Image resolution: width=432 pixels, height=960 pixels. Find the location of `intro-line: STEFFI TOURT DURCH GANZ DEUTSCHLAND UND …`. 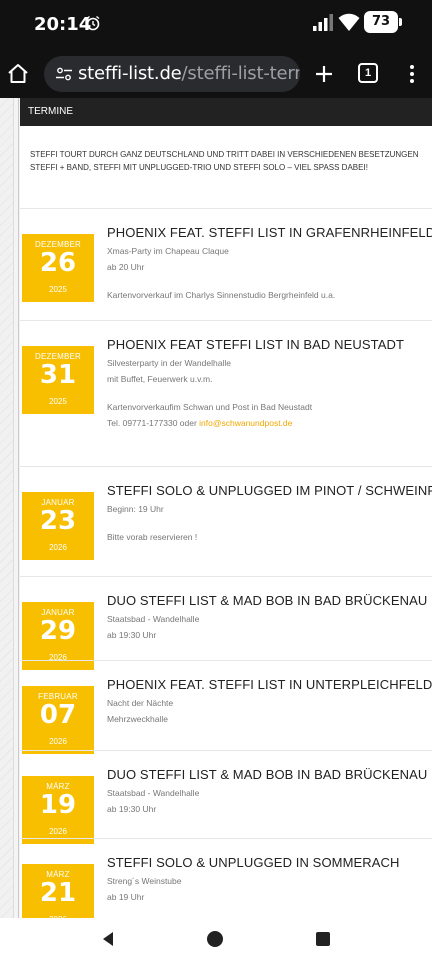

intro-line: STEFFI TOURT DURCH GANZ DEUTSCHLAND UND … is located at coordinates (224, 154).